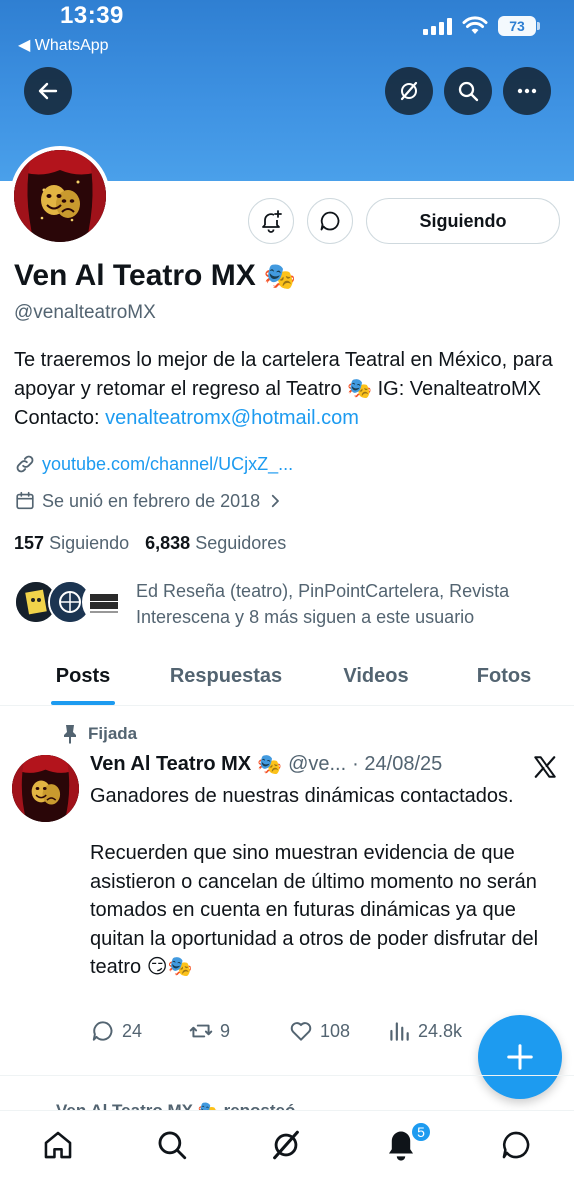  What do you see at coordinates (135, 275) in the screenshot?
I see `profile-name-text: Ven Al Teatro MX` at bounding box center [135, 275].